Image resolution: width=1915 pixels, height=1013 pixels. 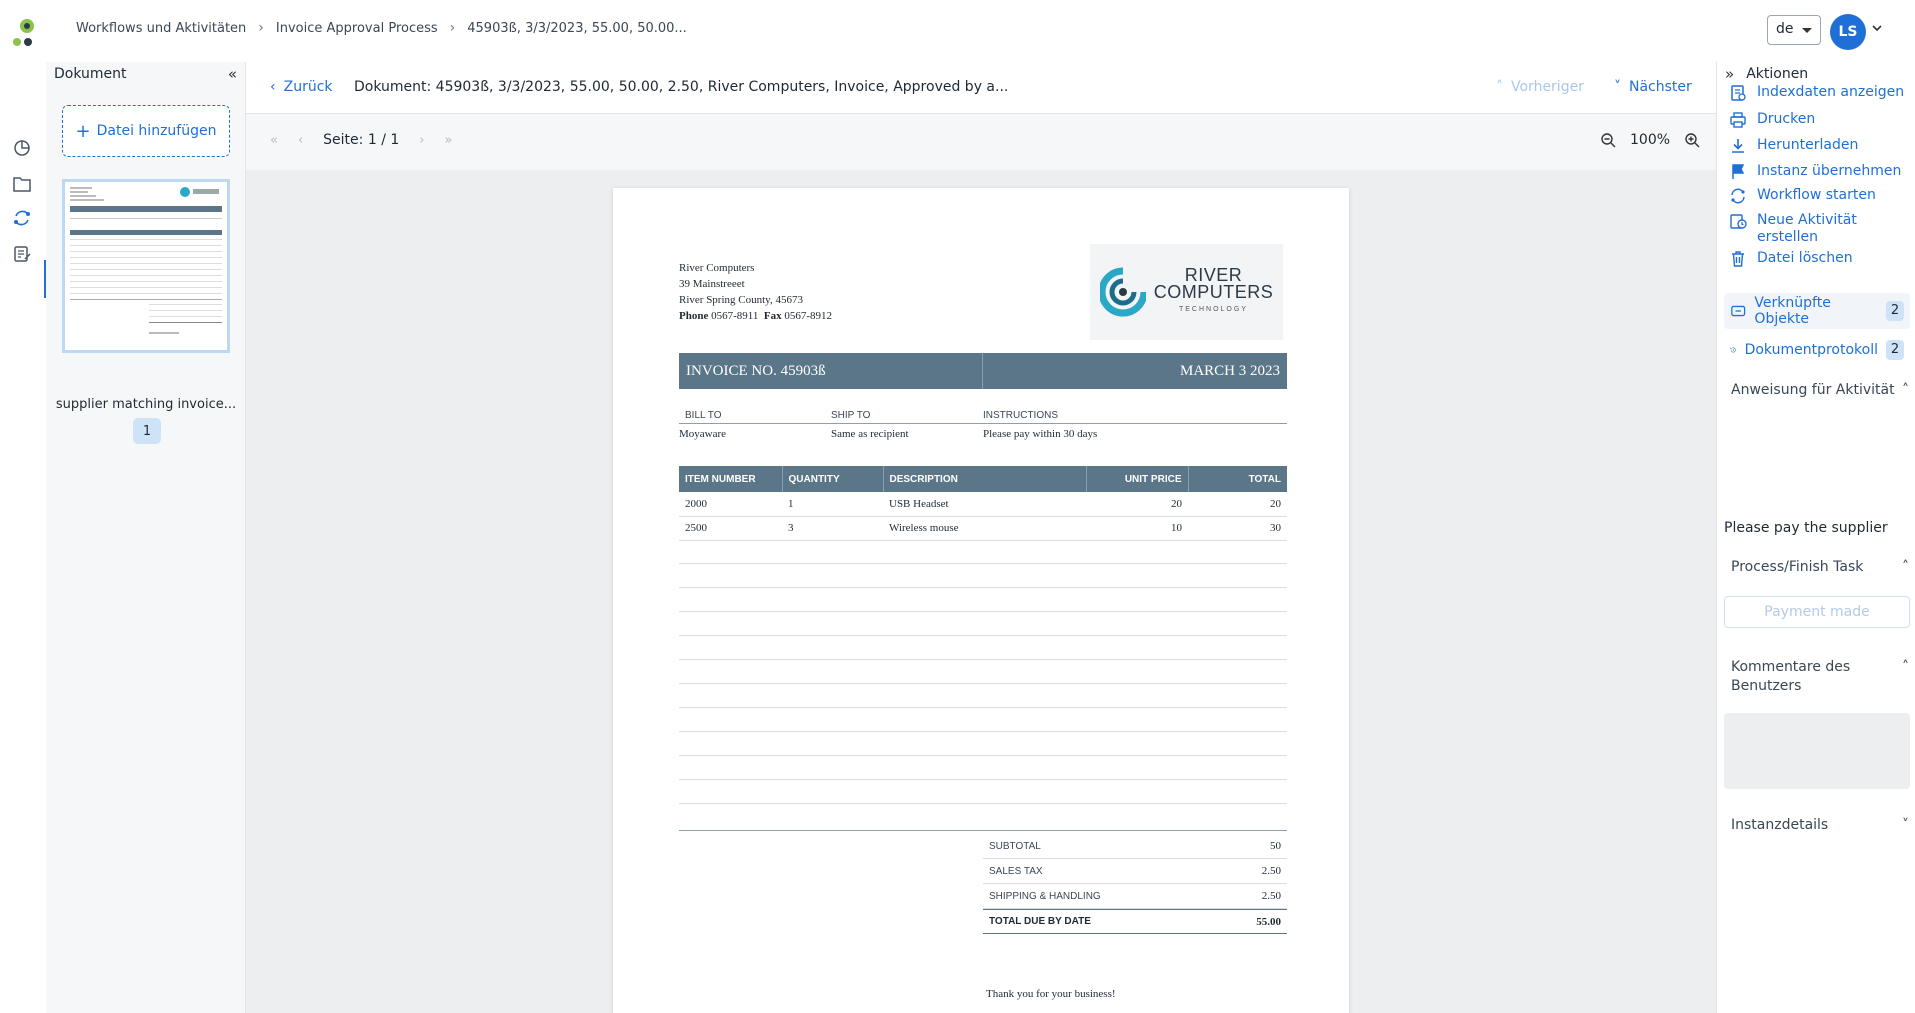 What do you see at coordinates (1807, 228) in the screenshot?
I see `action-label: Neue Aktivität erstellen` at bounding box center [1807, 228].